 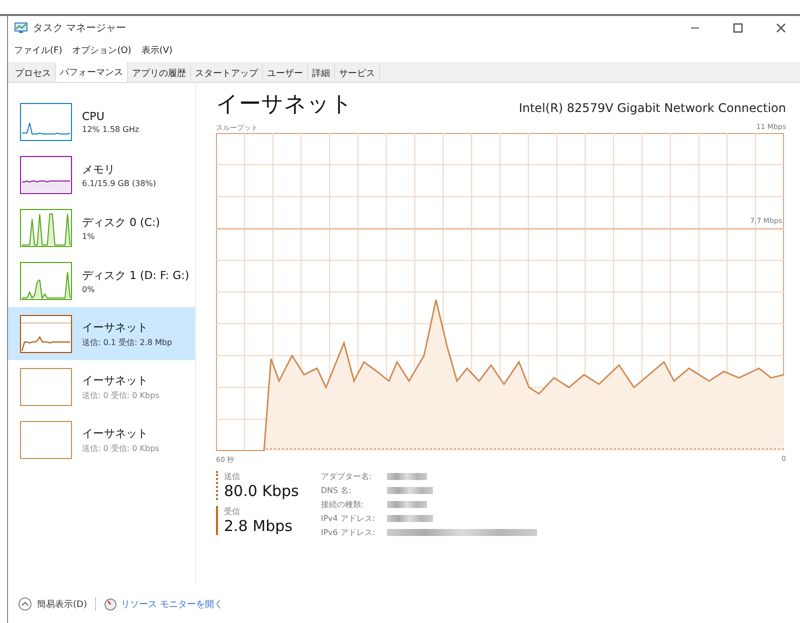 I want to click on stat-label: 送信, so click(x=232, y=476).